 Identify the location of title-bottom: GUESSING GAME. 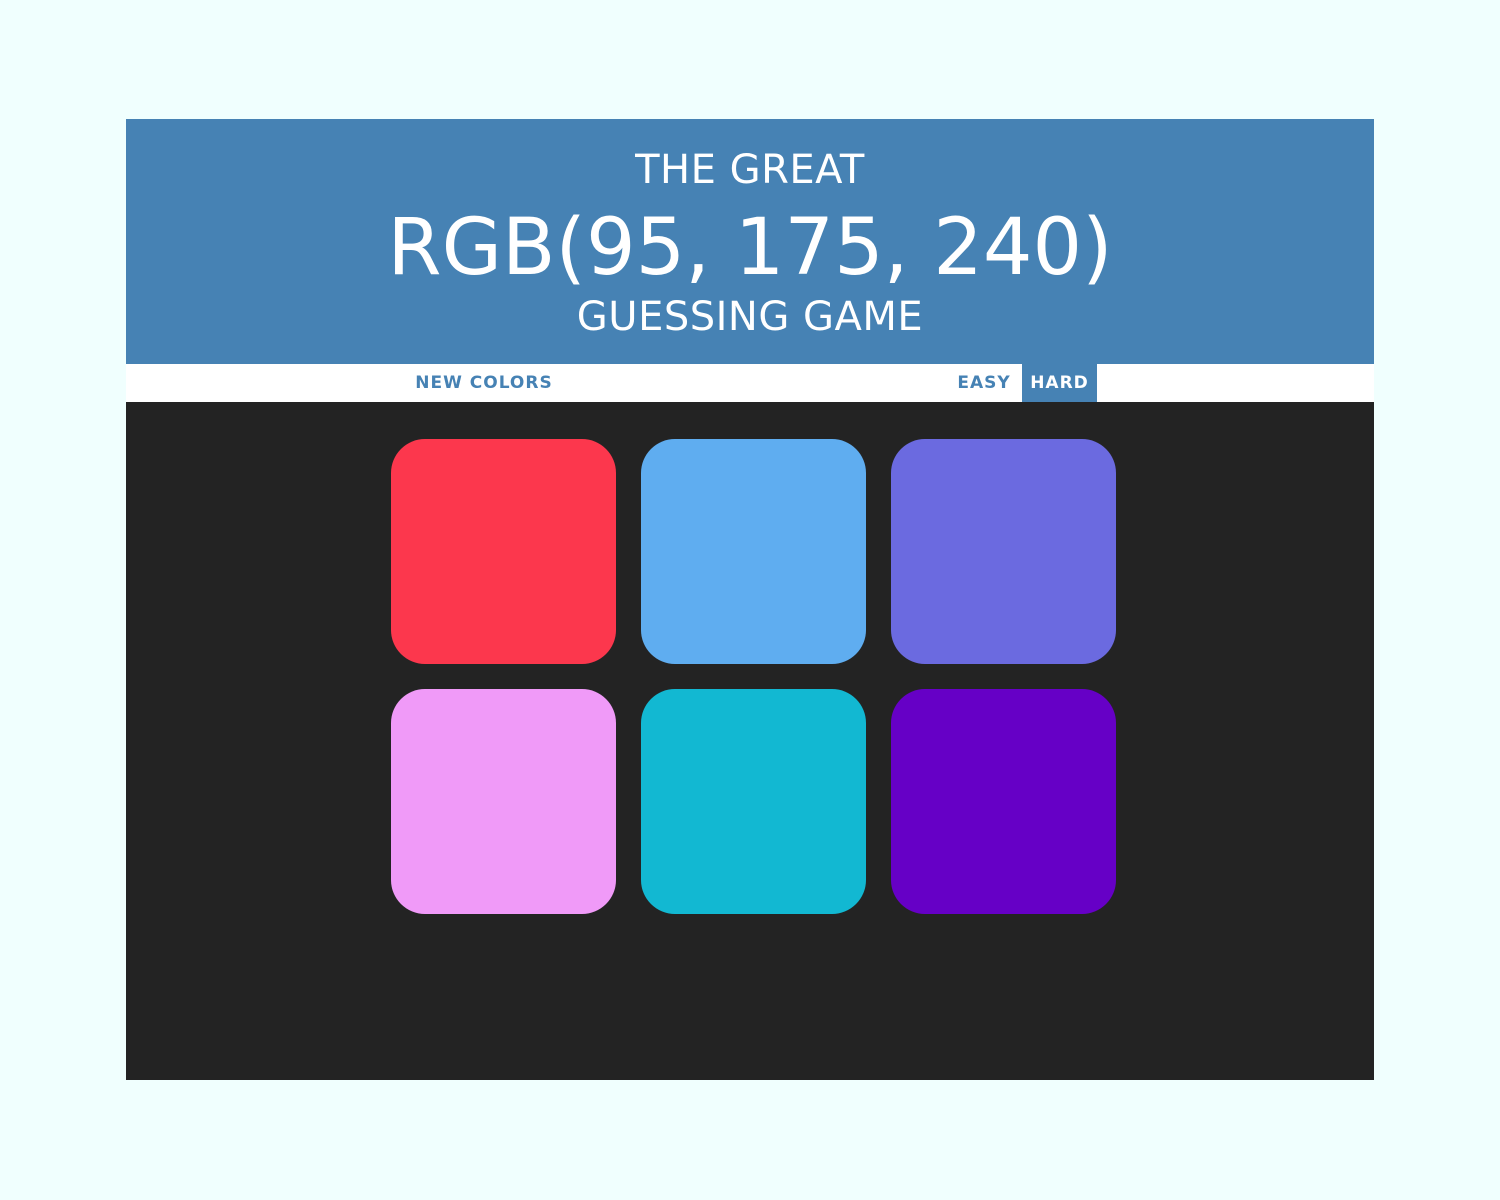
(750, 317).